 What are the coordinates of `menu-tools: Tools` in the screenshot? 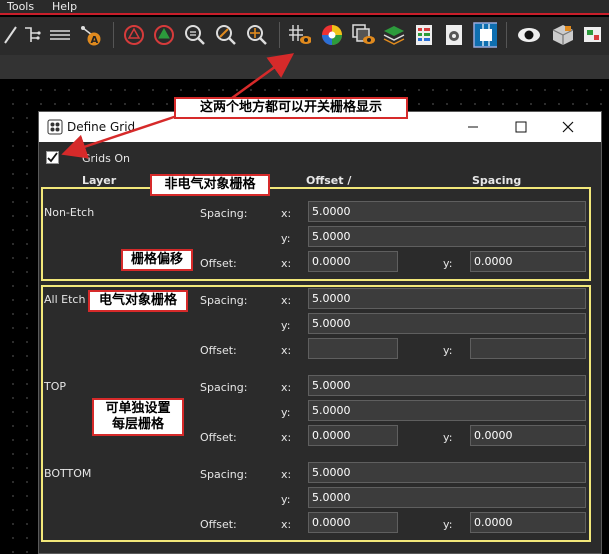 It's located at (20, 6).